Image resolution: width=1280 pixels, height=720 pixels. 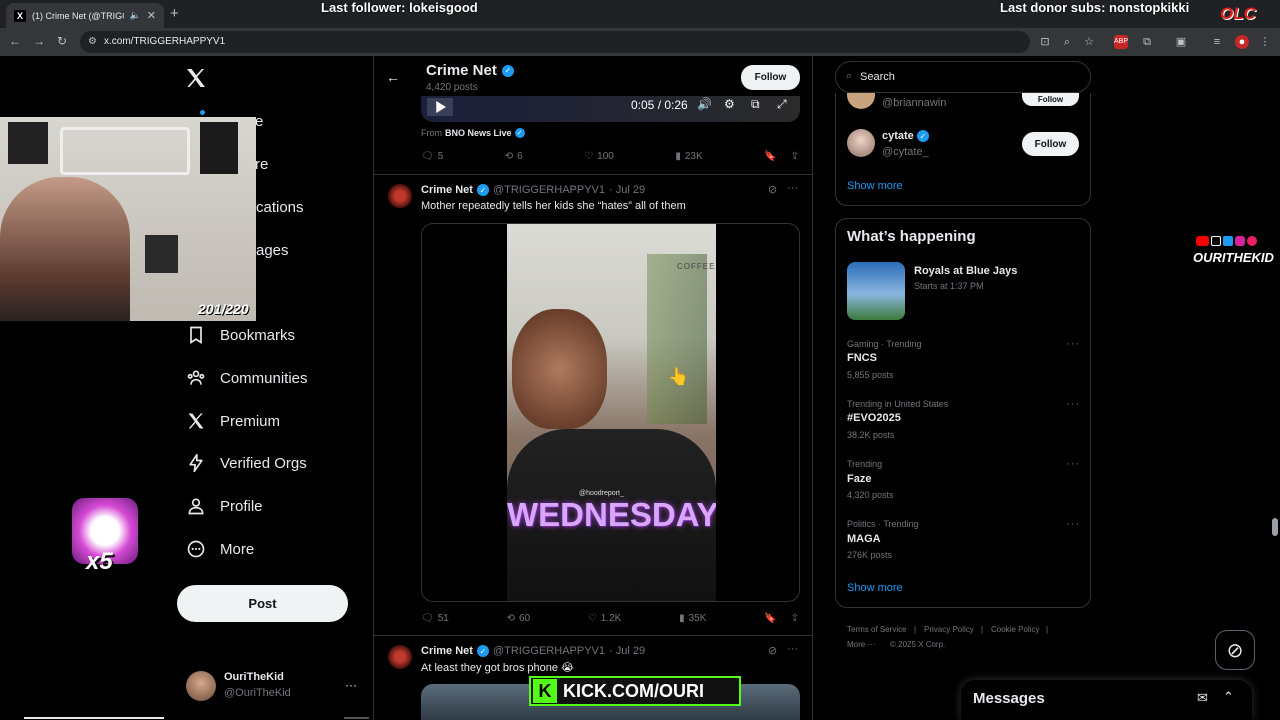 What do you see at coordinates (1106, 700) in the screenshot?
I see `messages-drawer: Messages ✉ ⌃` at bounding box center [1106, 700].